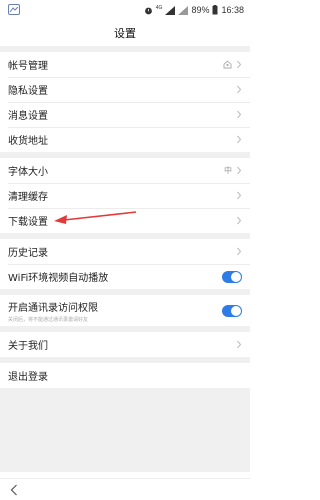  I want to click on title-bar: 设置, so click(125, 33).